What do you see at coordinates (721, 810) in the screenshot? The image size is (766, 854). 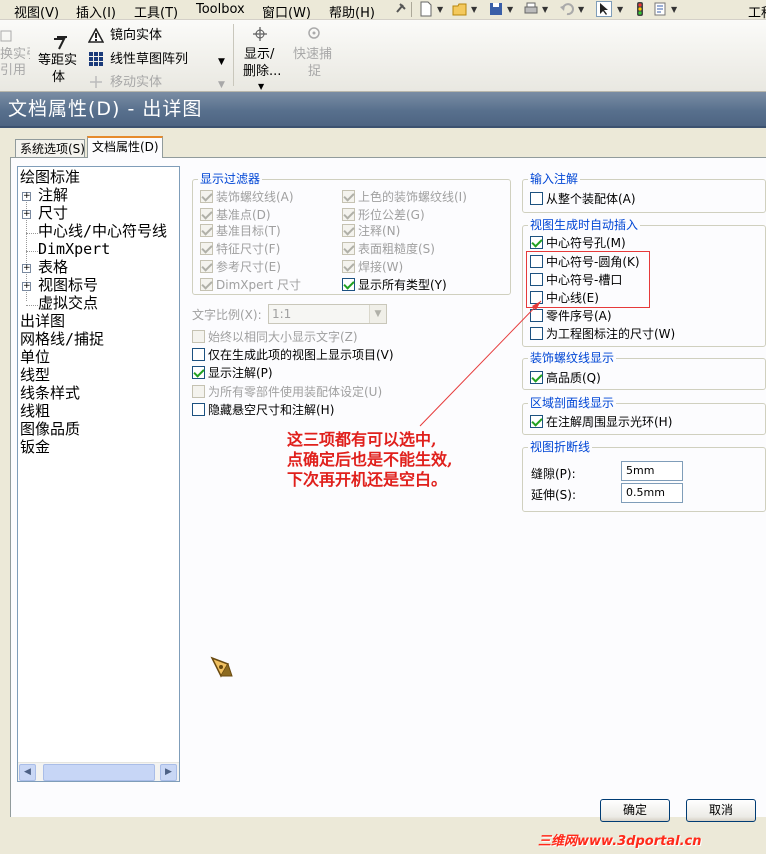 I see `cancel-button: 取消` at bounding box center [721, 810].